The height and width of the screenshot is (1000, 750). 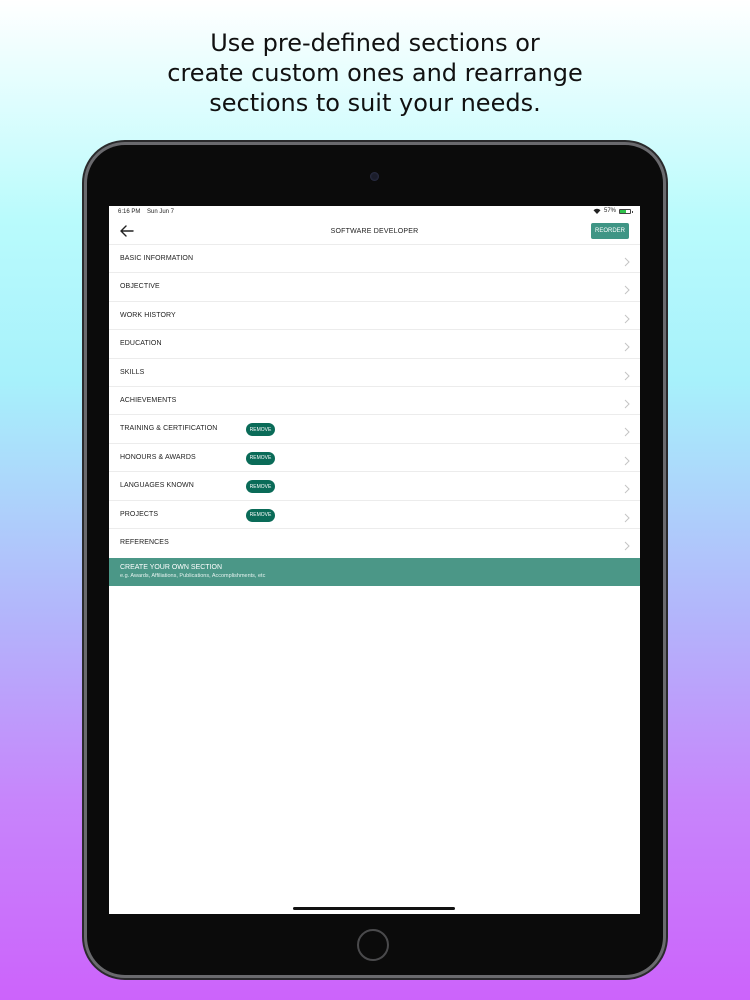 I want to click on battery-percent: 57%, so click(x=609, y=211).